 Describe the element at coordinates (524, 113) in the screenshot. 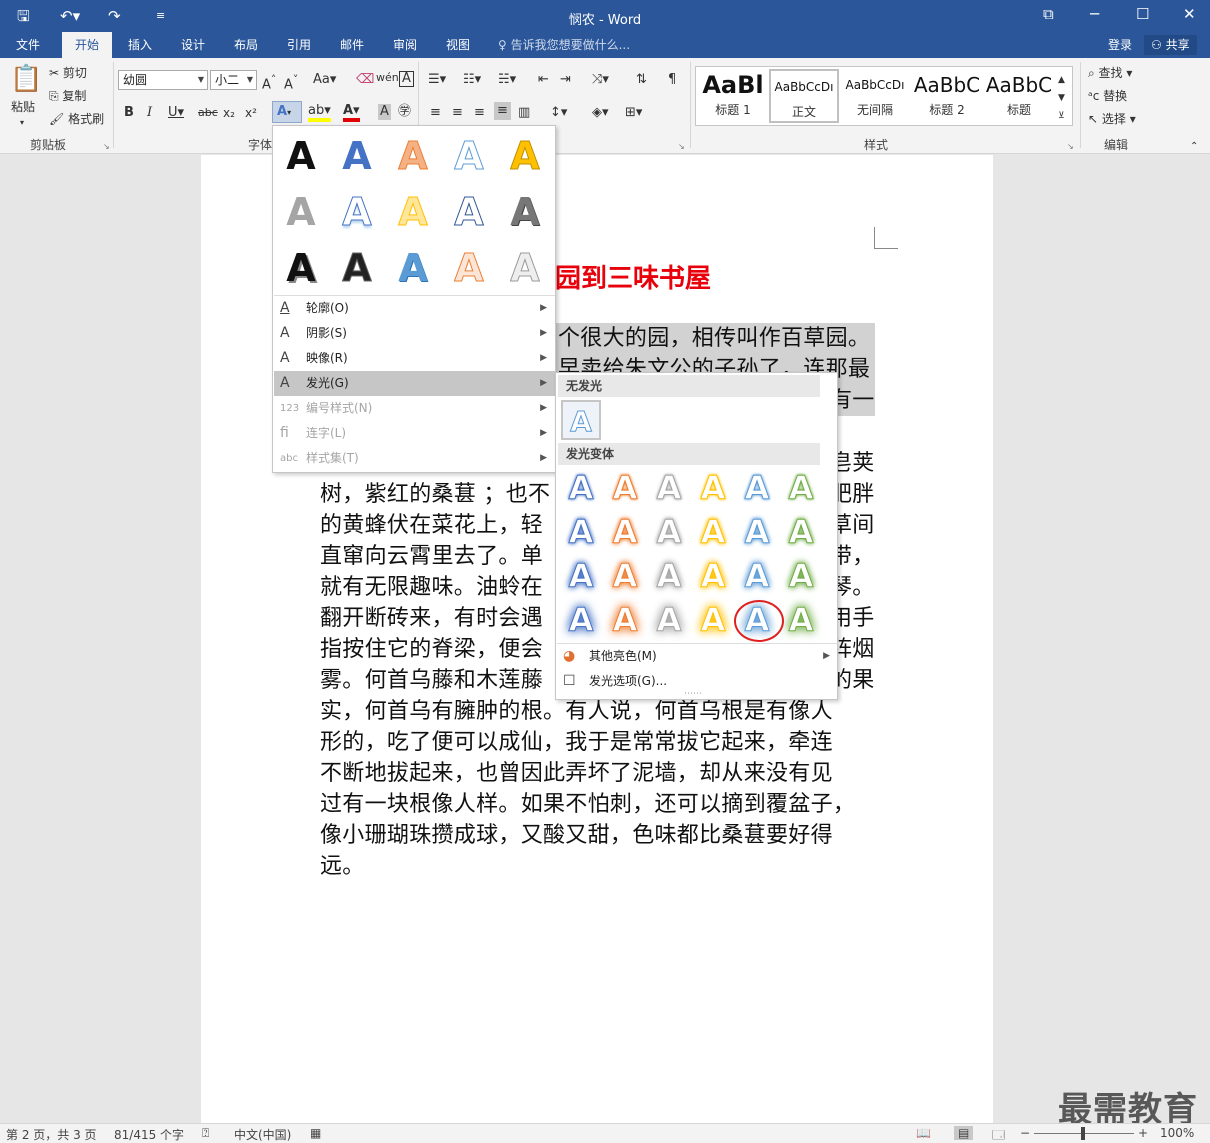

I see `distributed-icon: ▥` at that location.